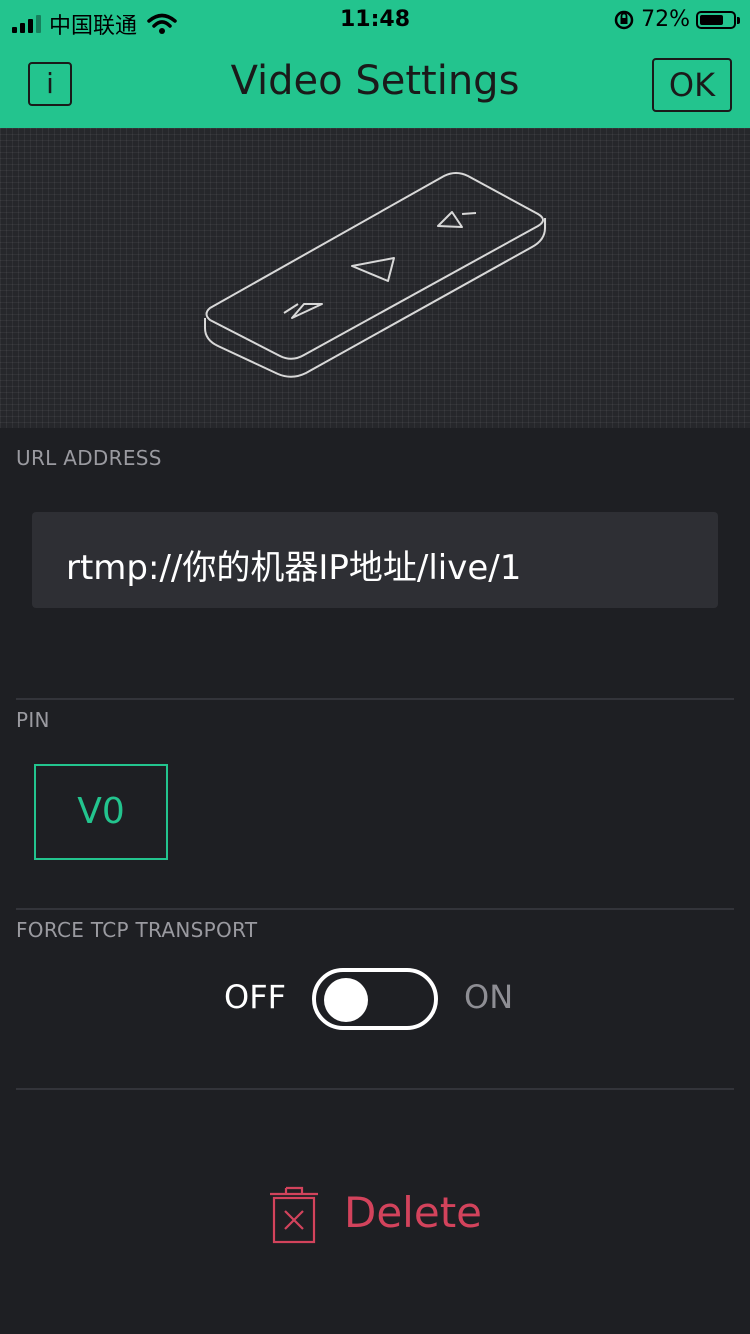 This screenshot has width=750, height=1334. I want to click on toggle-off-label: OFF, so click(255, 997).